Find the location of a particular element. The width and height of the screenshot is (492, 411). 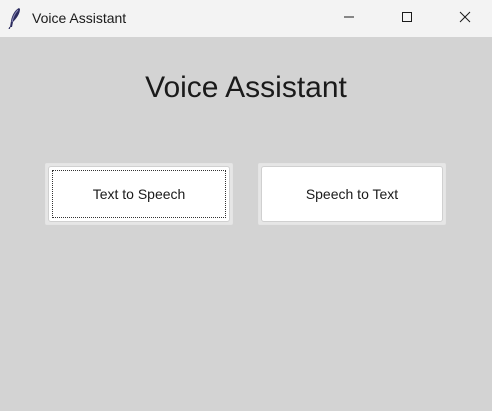

minimize-icon is located at coordinates (349, 19).